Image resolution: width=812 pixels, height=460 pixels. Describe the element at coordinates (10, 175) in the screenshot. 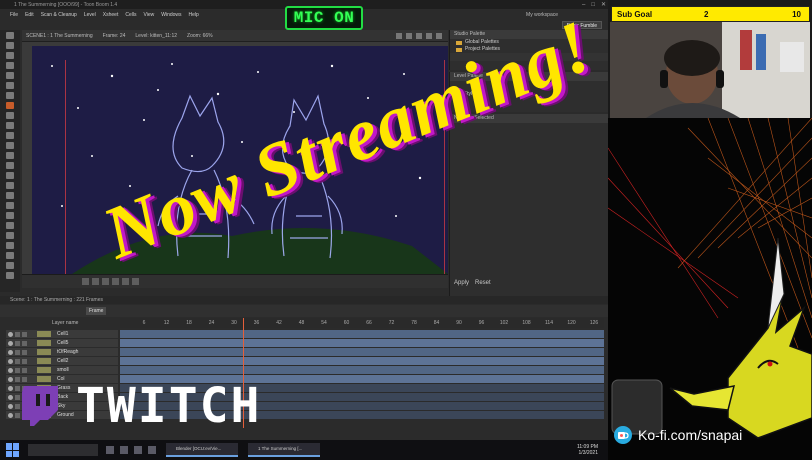

I see `magnet-tool-icon` at that location.